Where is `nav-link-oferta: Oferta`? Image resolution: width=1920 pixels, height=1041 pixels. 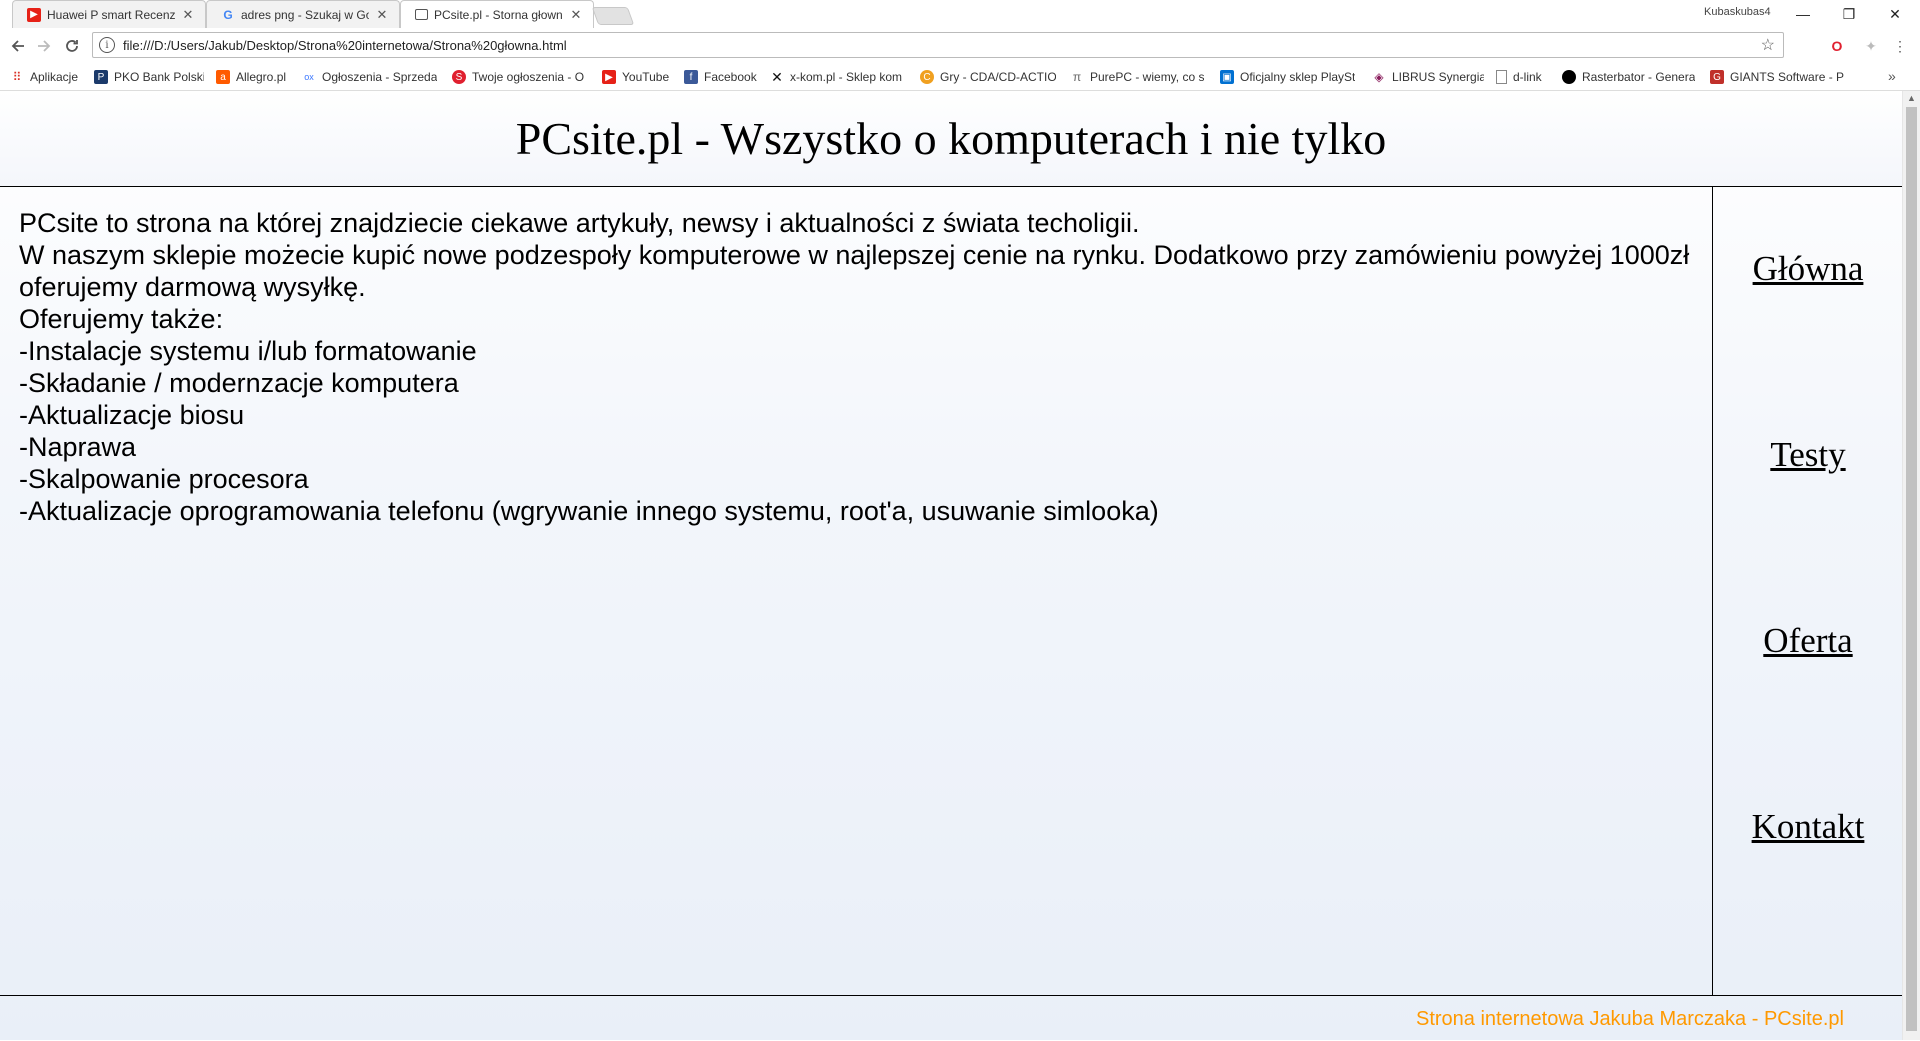 nav-link-oferta: Oferta is located at coordinates (1808, 641).